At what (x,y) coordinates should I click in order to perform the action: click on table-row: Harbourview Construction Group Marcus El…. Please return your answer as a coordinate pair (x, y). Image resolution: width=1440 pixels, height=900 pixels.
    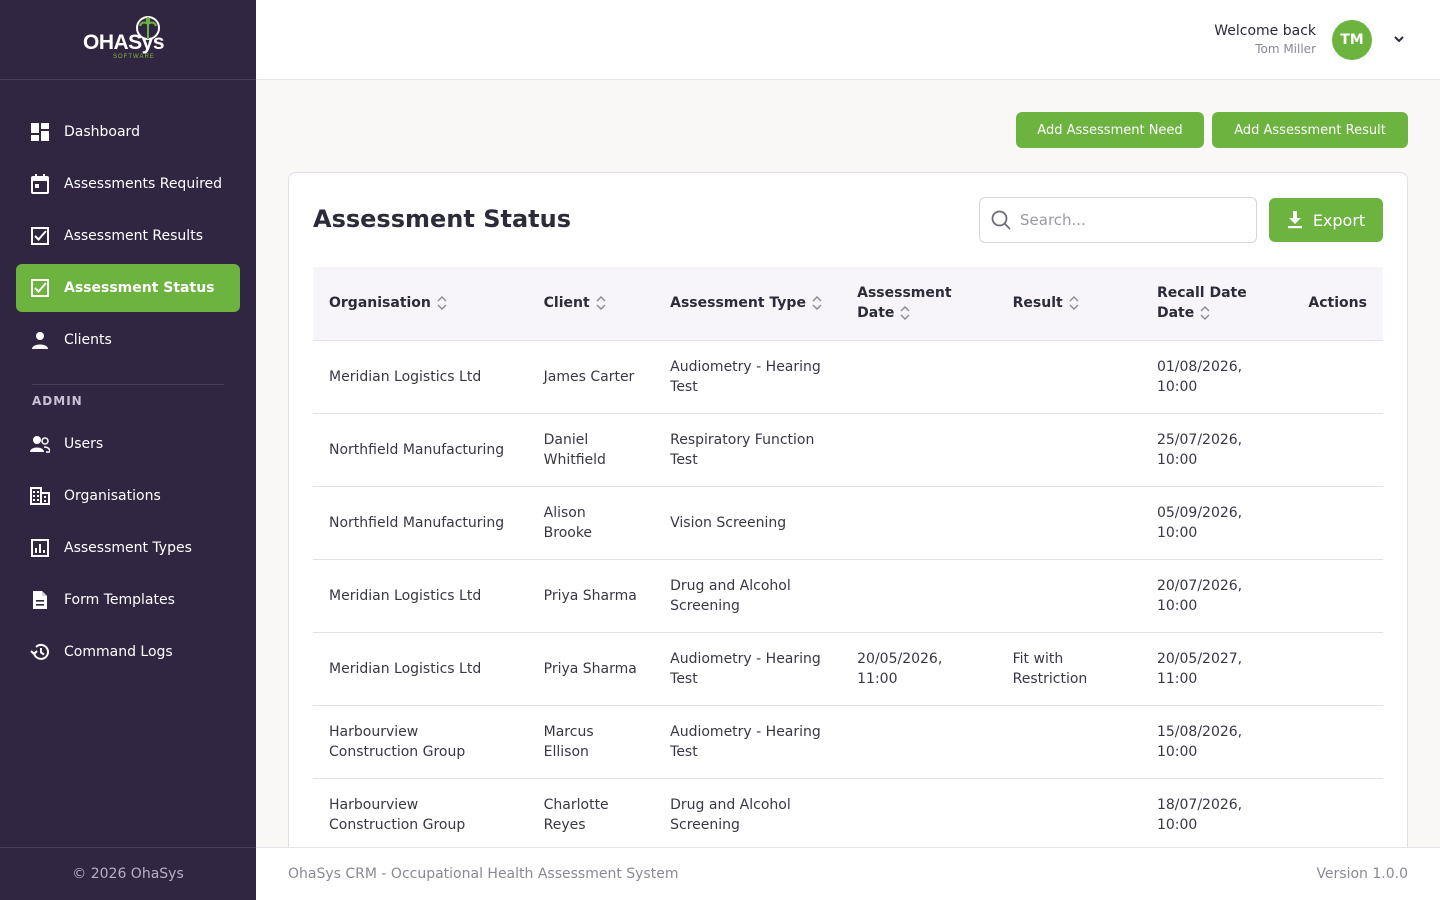
    Looking at the image, I should click on (848, 741).